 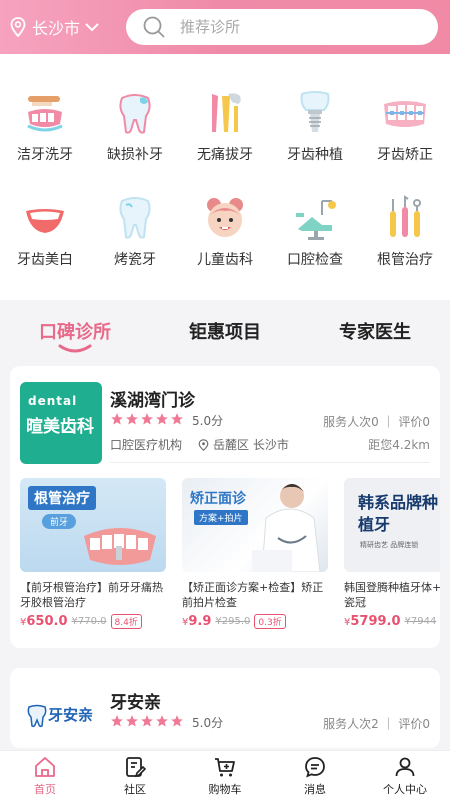 I want to click on promo-old-price: ¥7944, so click(x=420, y=621).